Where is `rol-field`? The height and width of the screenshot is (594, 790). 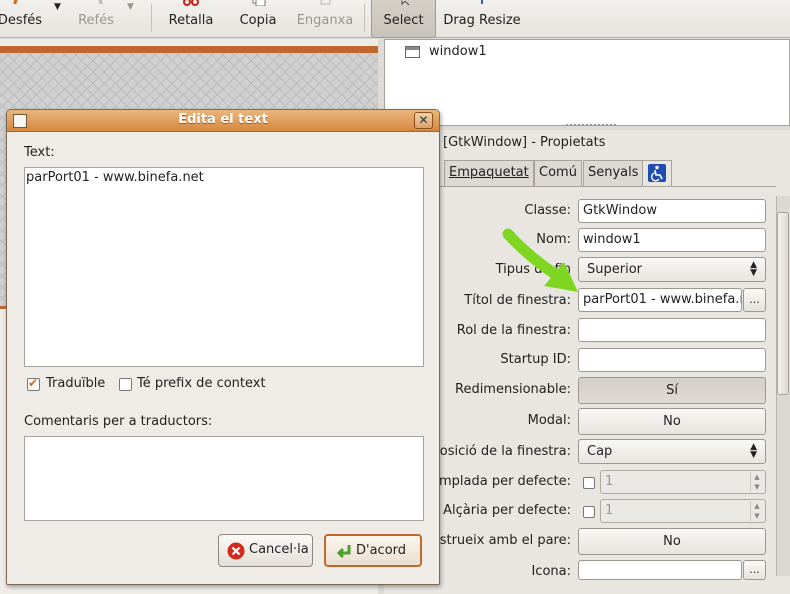
rol-field is located at coordinates (672, 330).